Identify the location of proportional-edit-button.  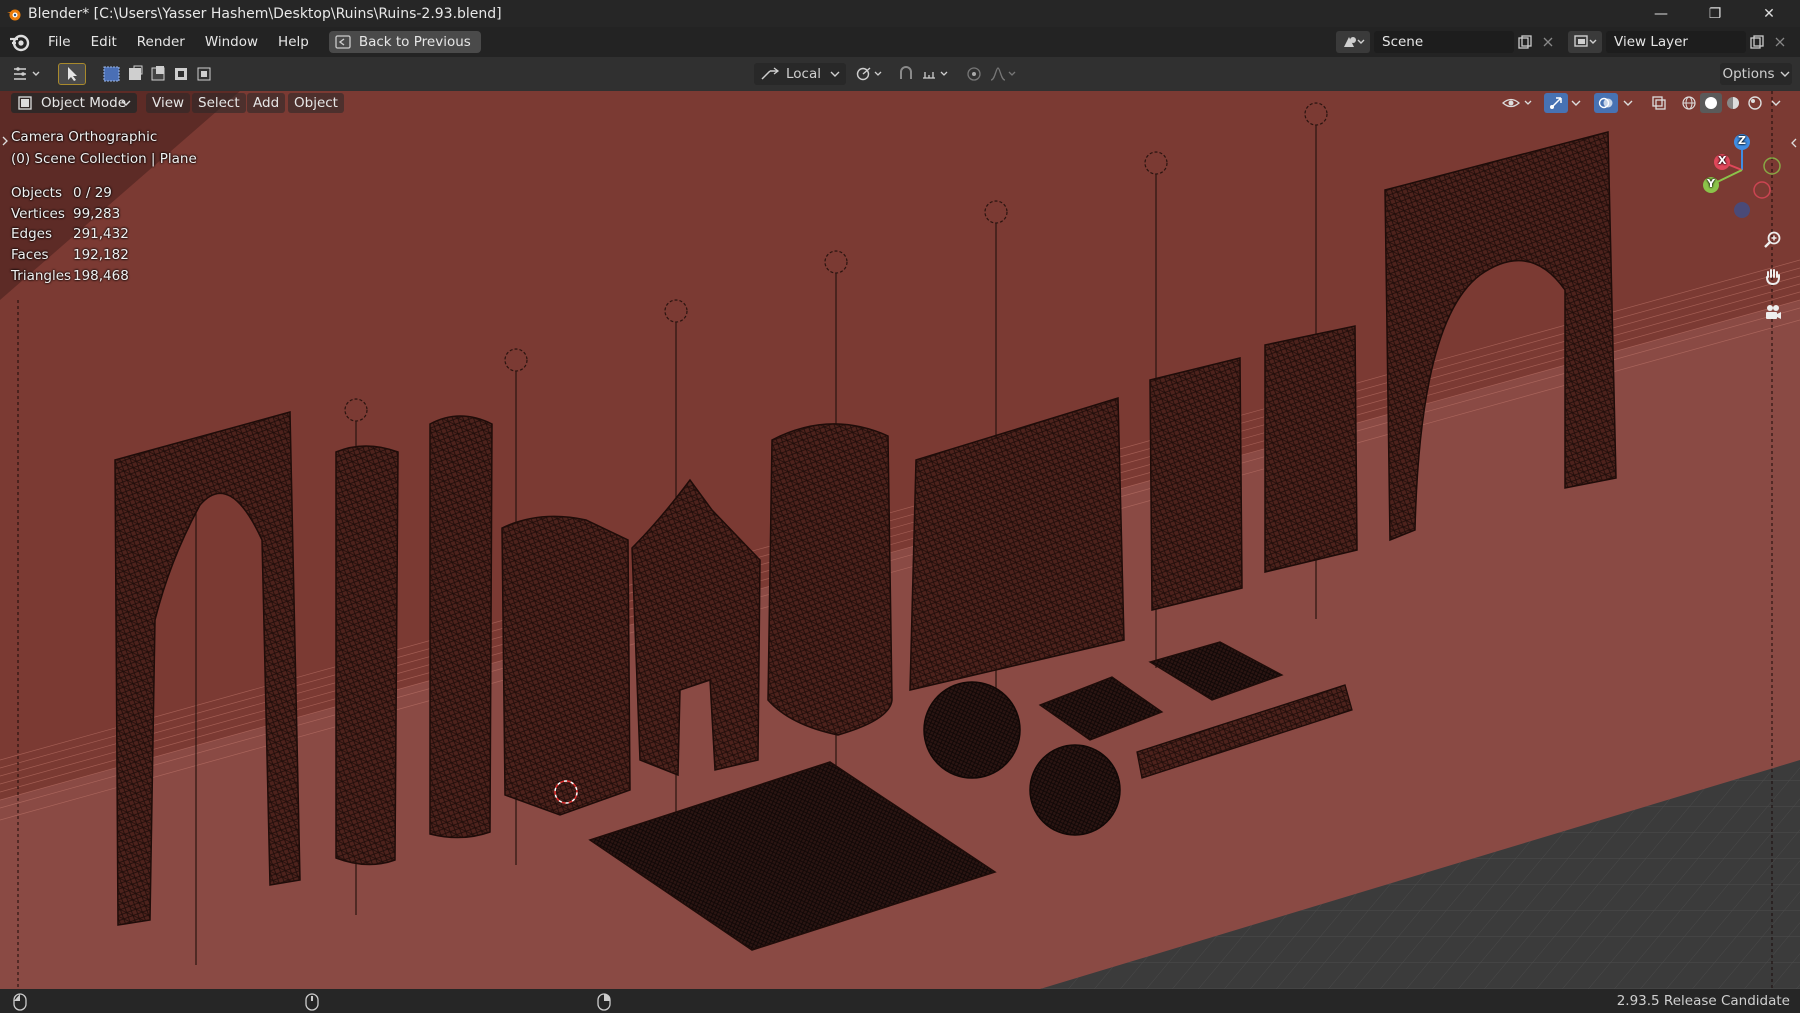
(974, 74).